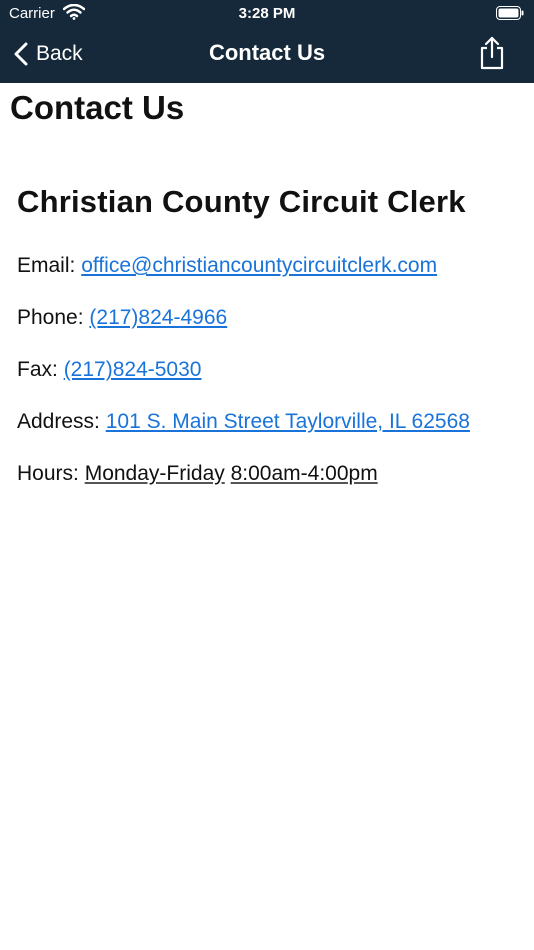 The width and height of the screenshot is (534, 950). What do you see at coordinates (37, 369) in the screenshot?
I see `fax-label: Fax:` at bounding box center [37, 369].